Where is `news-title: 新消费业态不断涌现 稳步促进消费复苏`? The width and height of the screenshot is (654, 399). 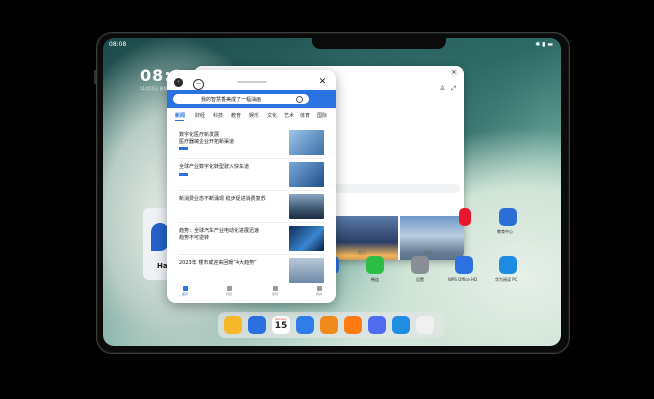 news-title: 新消费业态不断涌现 稳步促进消费复苏 is located at coordinates (222, 199).